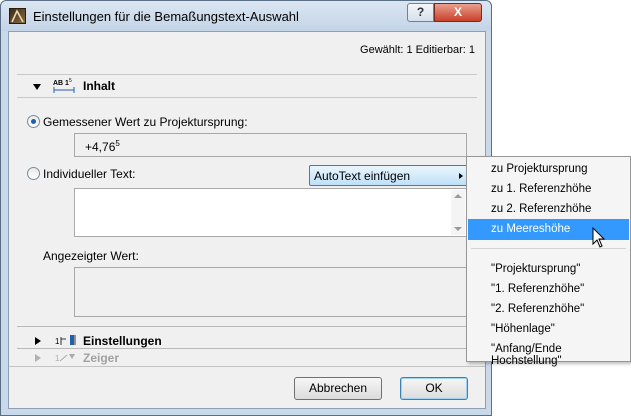  What do you see at coordinates (548, 329) in the screenshot?
I see `menu-item-hoehenlage: "Höhenlage"` at bounding box center [548, 329].